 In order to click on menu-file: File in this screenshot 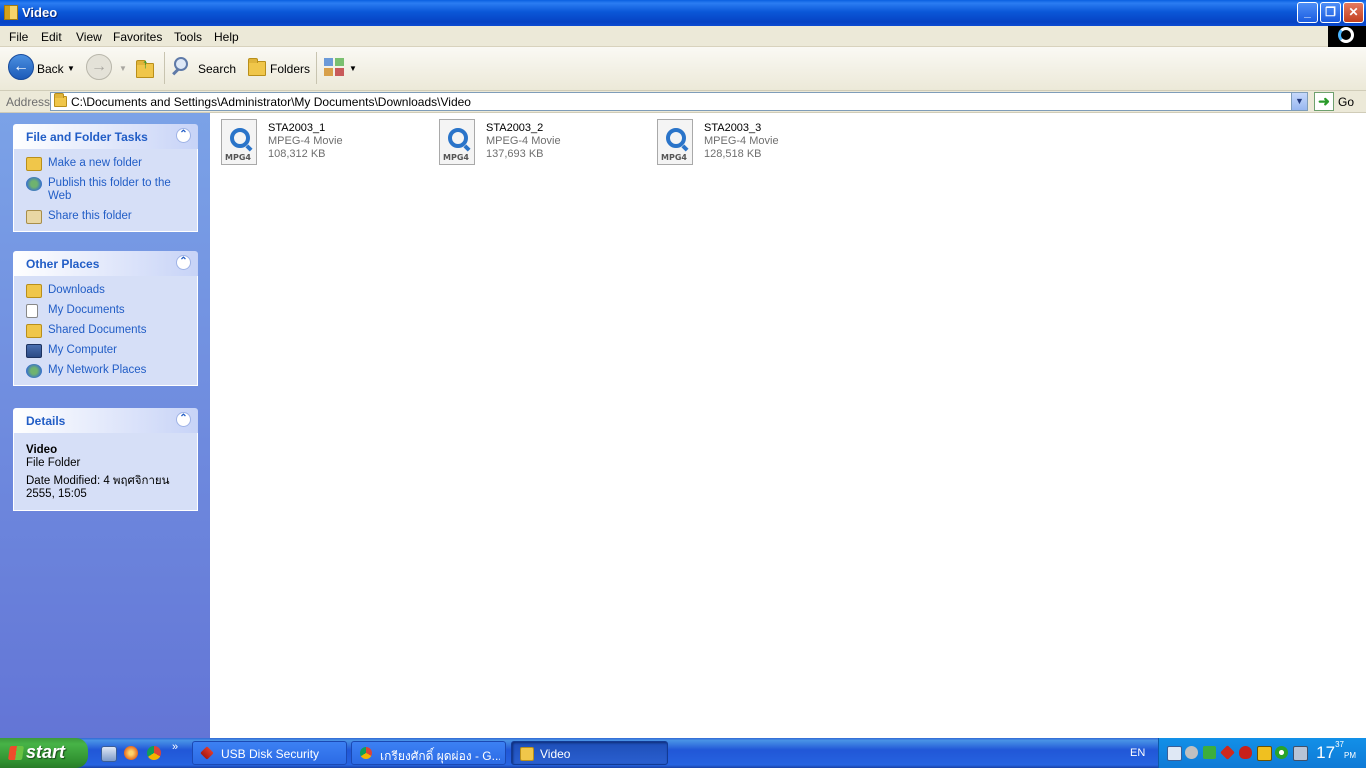, I will do `click(18, 37)`.